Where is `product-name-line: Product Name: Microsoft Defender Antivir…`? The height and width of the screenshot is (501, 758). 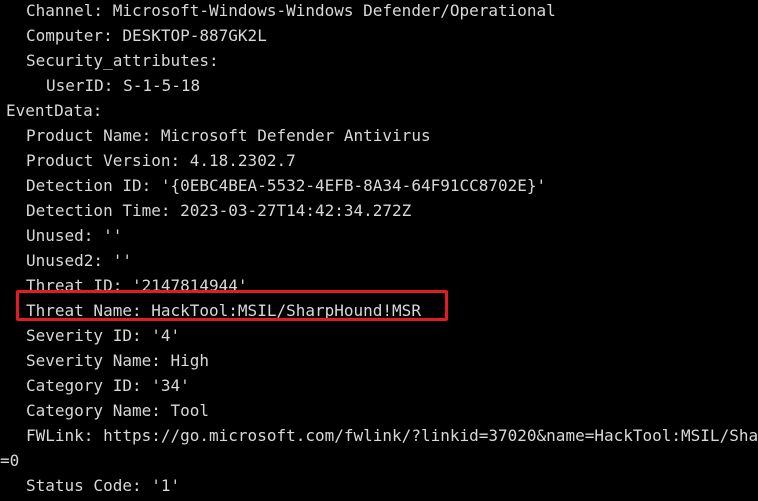
product-name-line: Product Name: Microsoft Defender Antivir… is located at coordinates (228, 135).